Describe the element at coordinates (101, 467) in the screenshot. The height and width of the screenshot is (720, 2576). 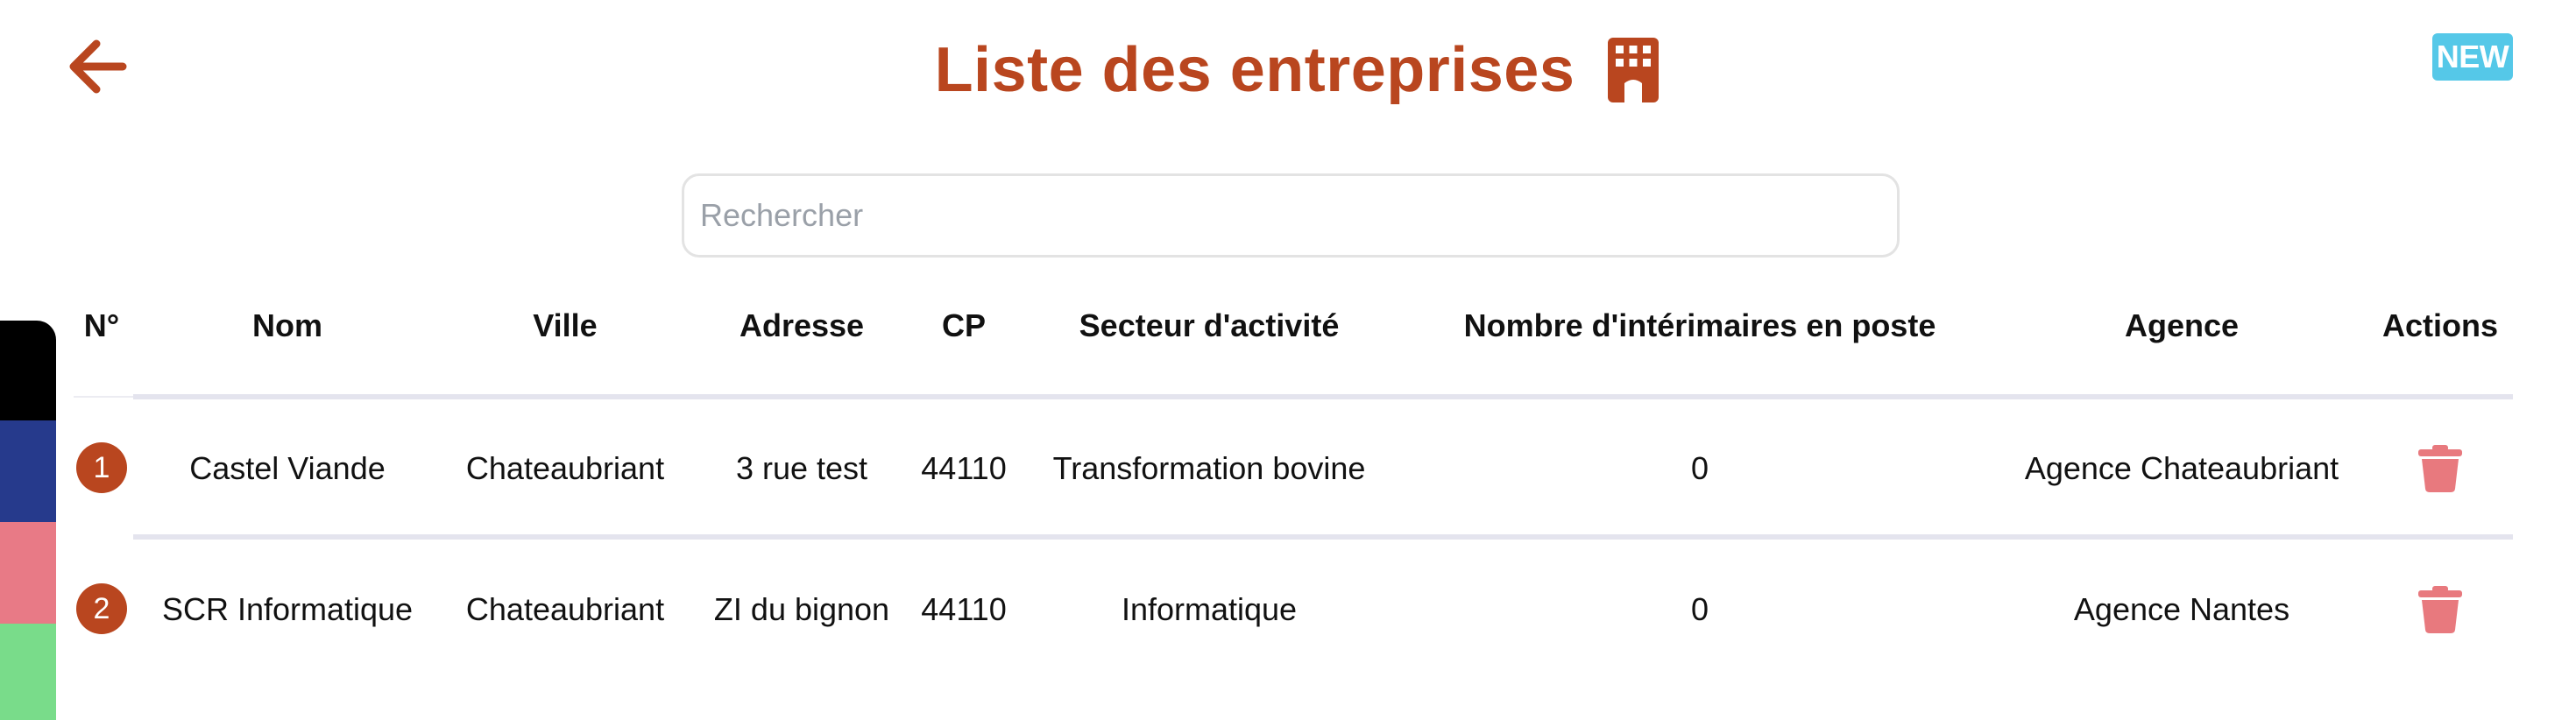
I see `row-number-badge: 1` at that location.